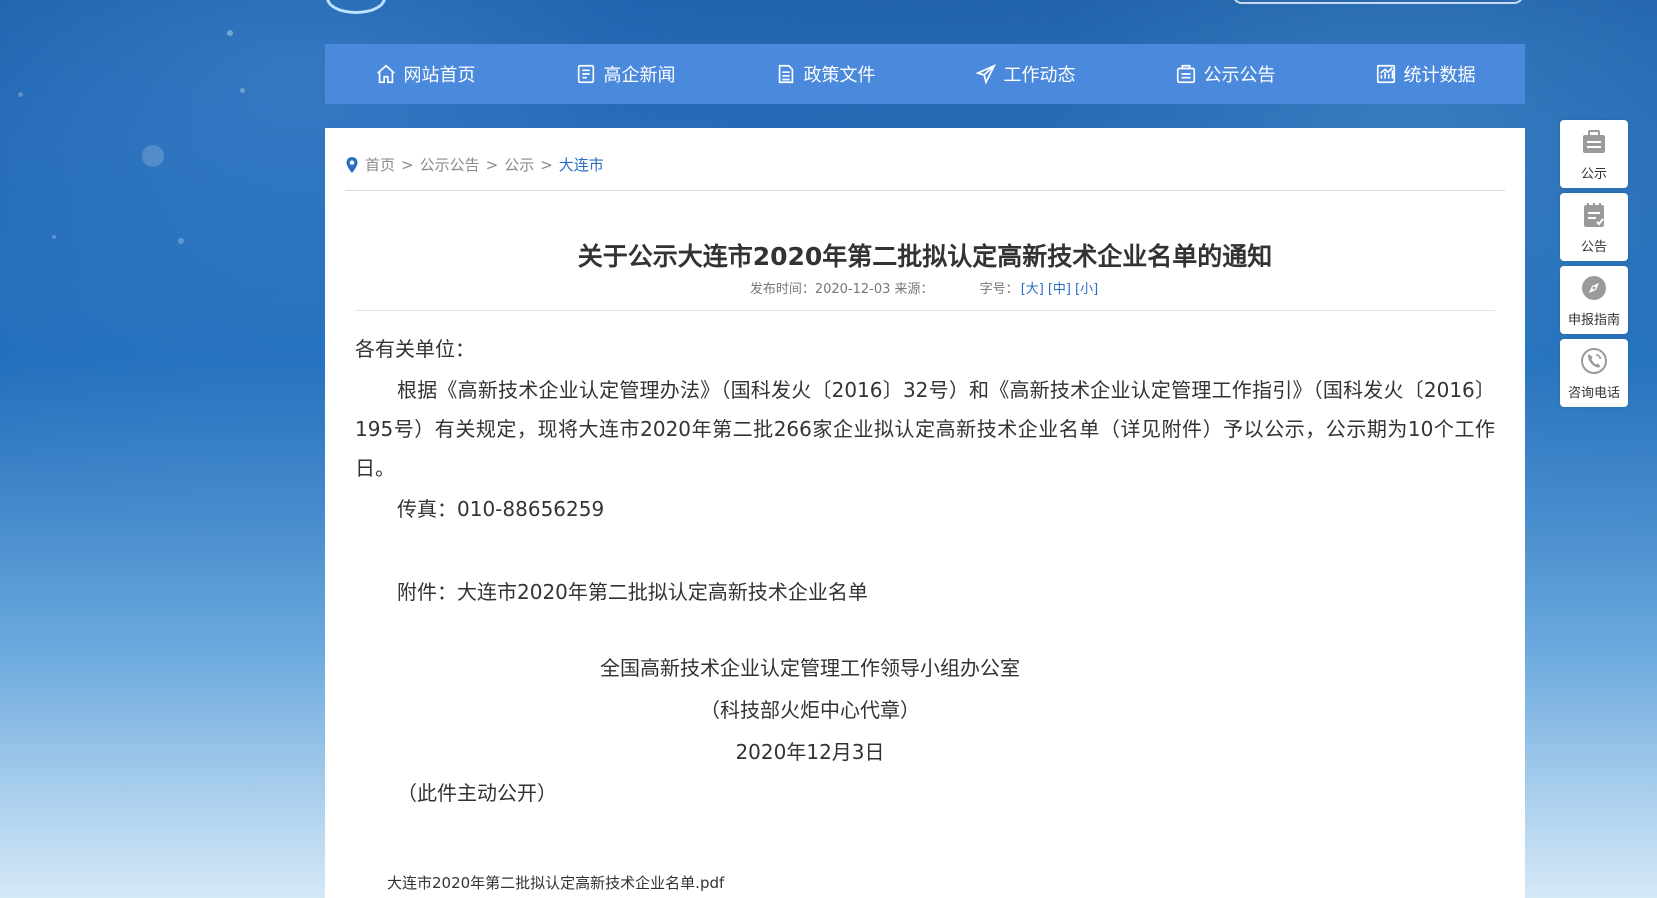  Describe the element at coordinates (415, 349) in the screenshot. I see `salutation: 各有关单位：` at that location.